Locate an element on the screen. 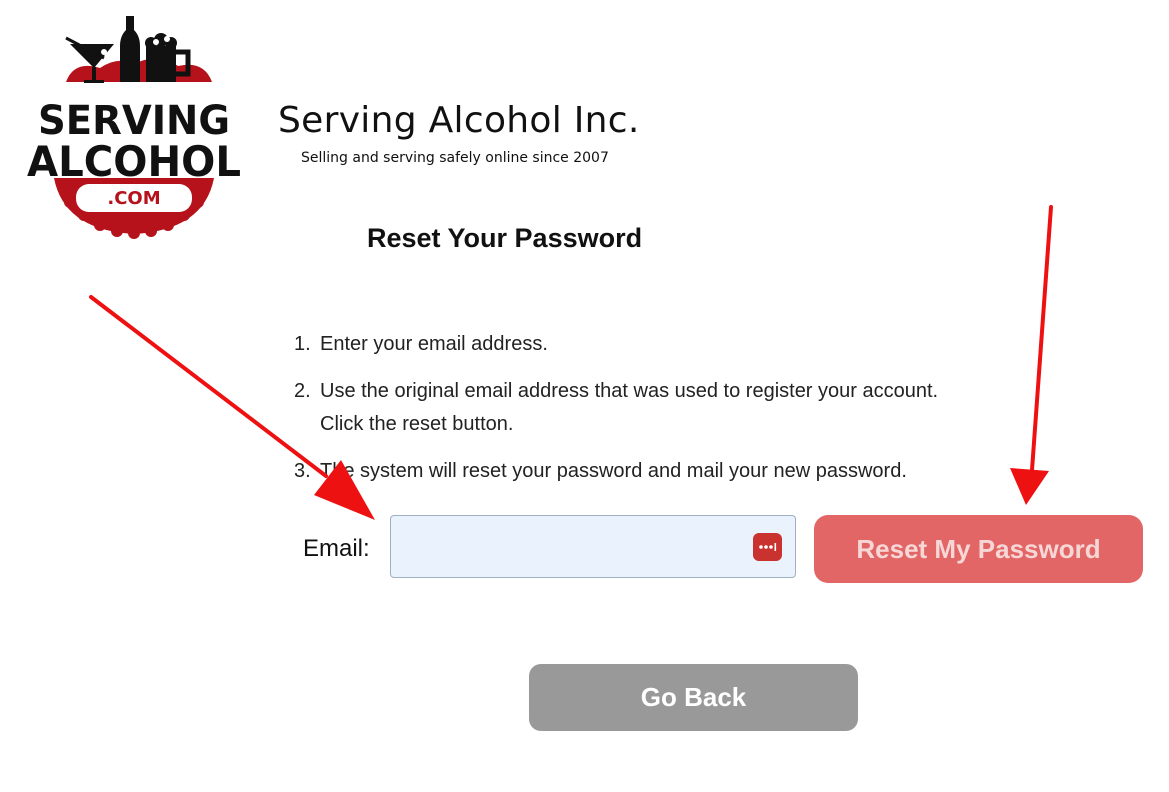 The image size is (1169, 792). instruction-step: 1. Enter your email address. is located at coordinates (639, 344).